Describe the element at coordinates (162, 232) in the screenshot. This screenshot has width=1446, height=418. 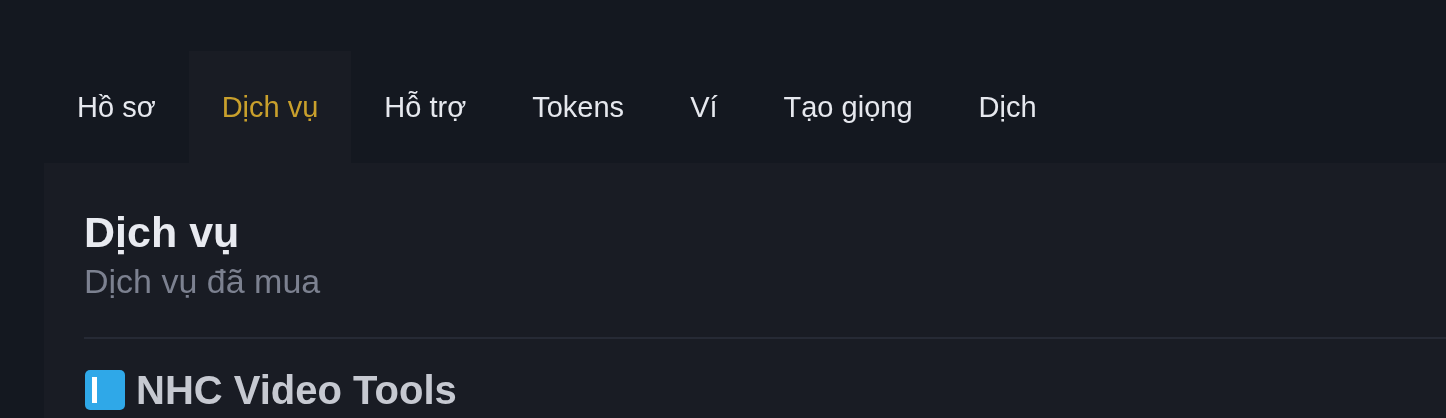
I see `page-title: Dịch vụ` at that location.